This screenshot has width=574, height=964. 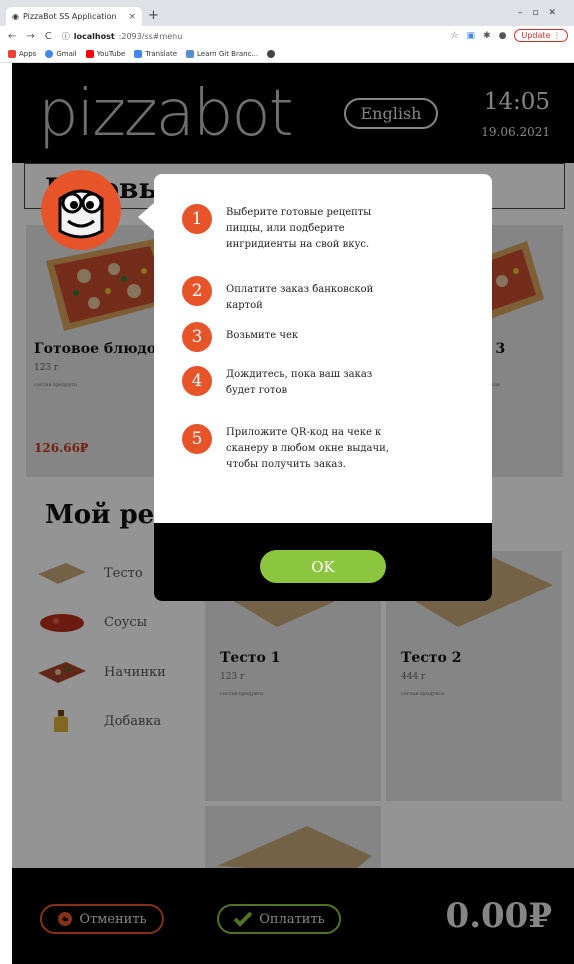 What do you see at coordinates (287, 13) in the screenshot?
I see `browser-tab-strip: ◉ PizzaBot SS Application × + –▫✕` at bounding box center [287, 13].